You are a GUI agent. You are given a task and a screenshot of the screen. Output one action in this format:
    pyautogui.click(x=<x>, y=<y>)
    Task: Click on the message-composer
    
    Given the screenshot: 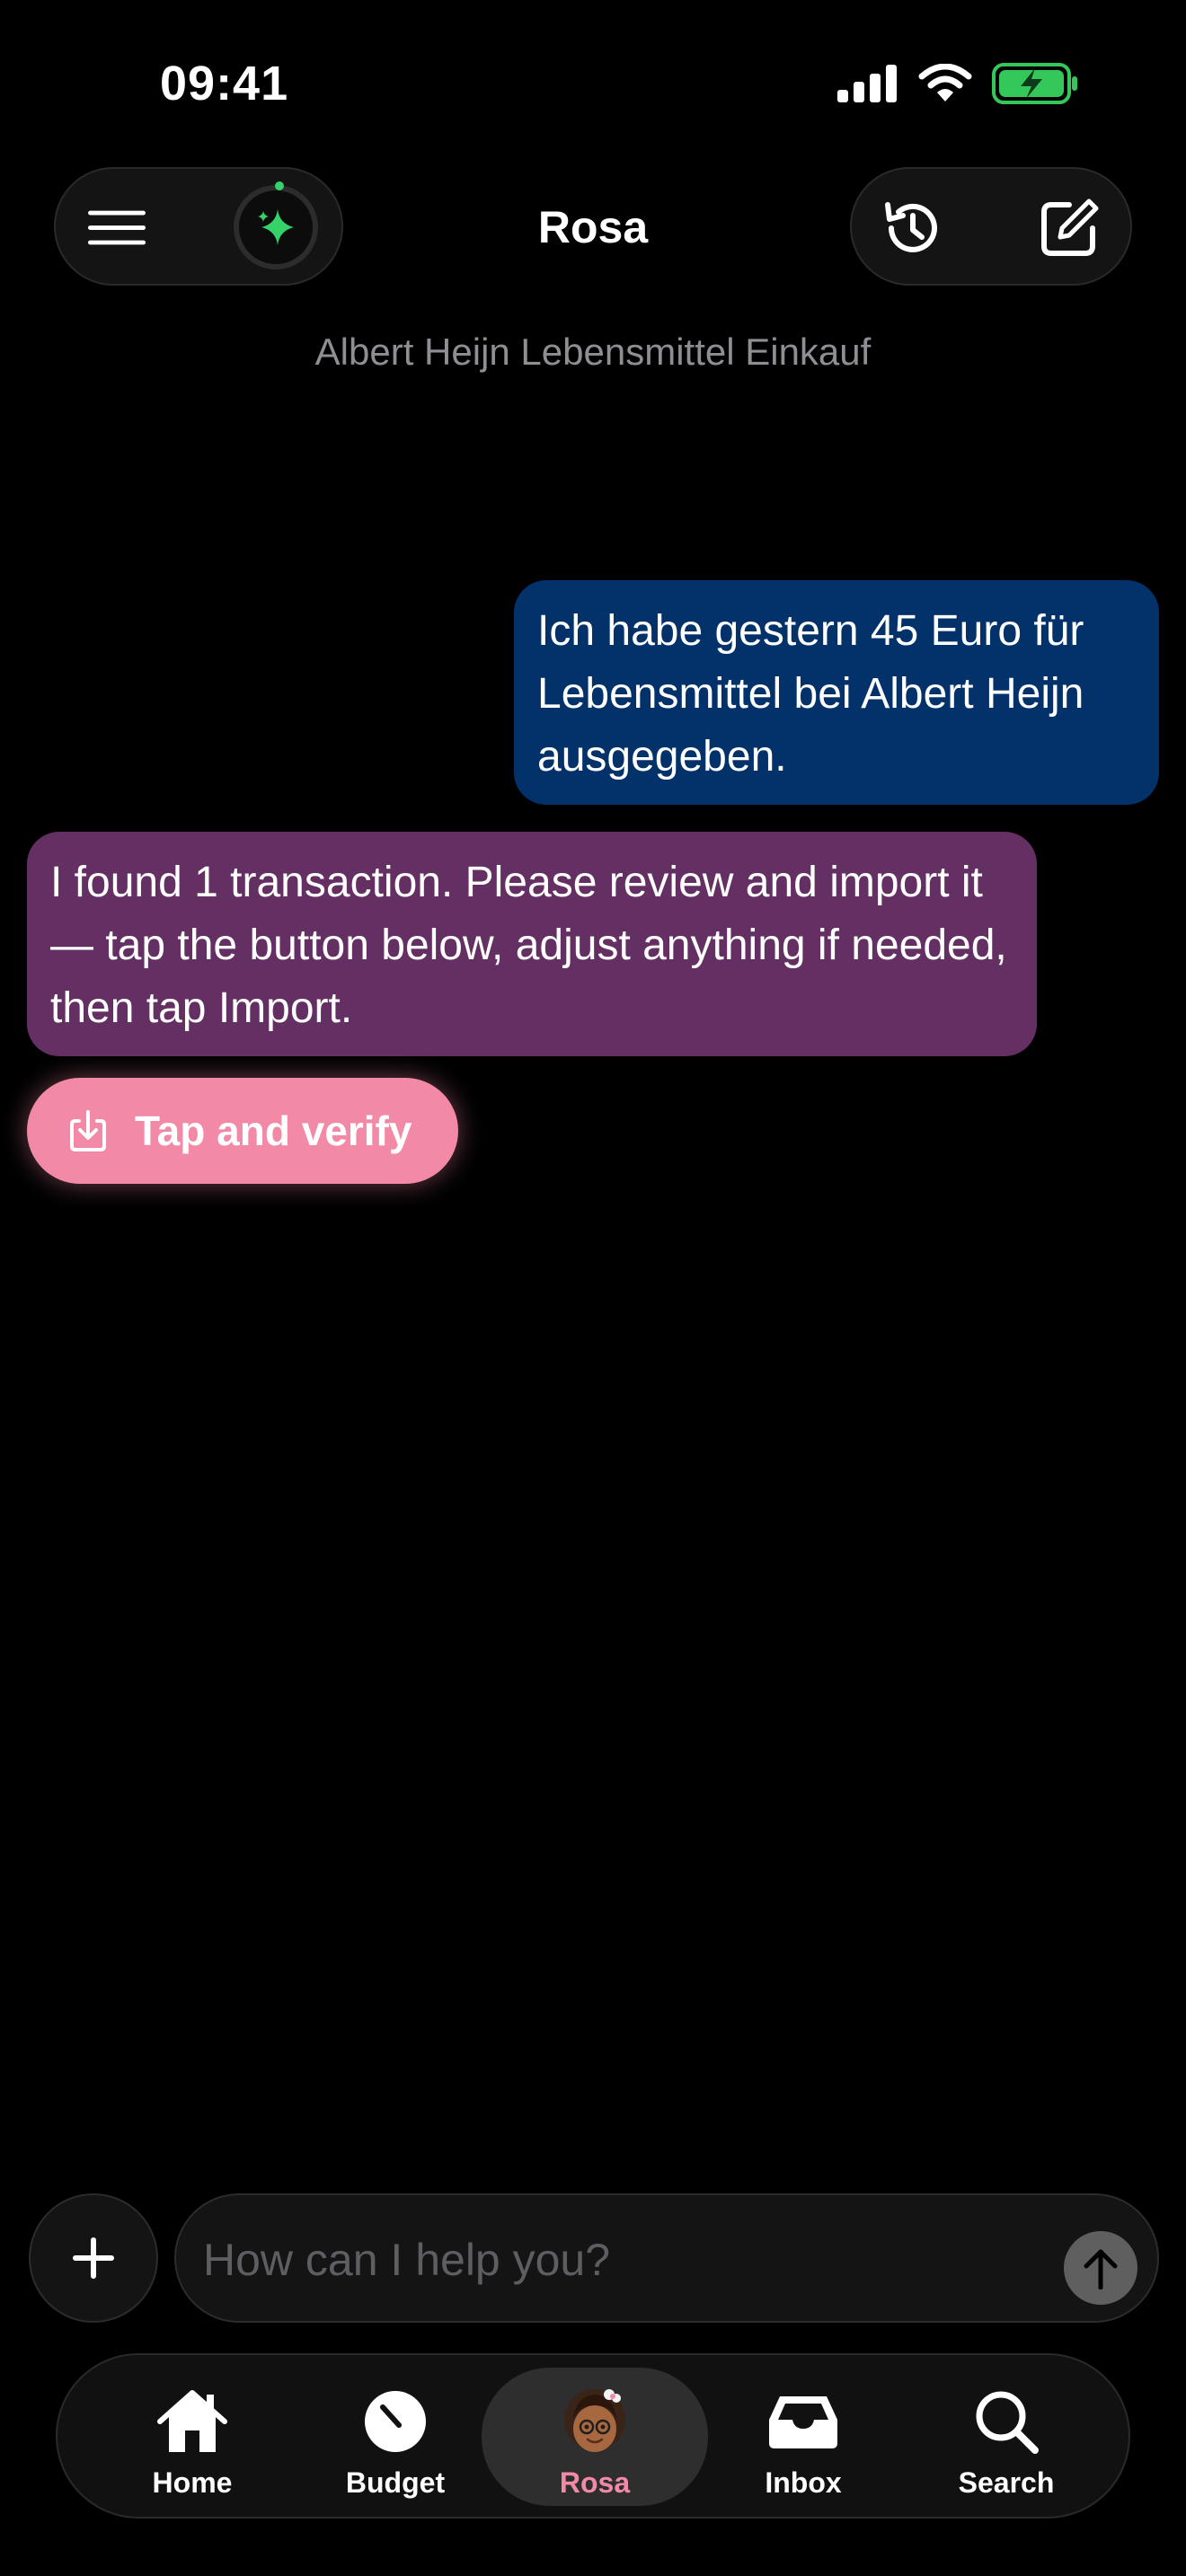 What is the action you would take?
    pyautogui.click(x=666, y=2258)
    